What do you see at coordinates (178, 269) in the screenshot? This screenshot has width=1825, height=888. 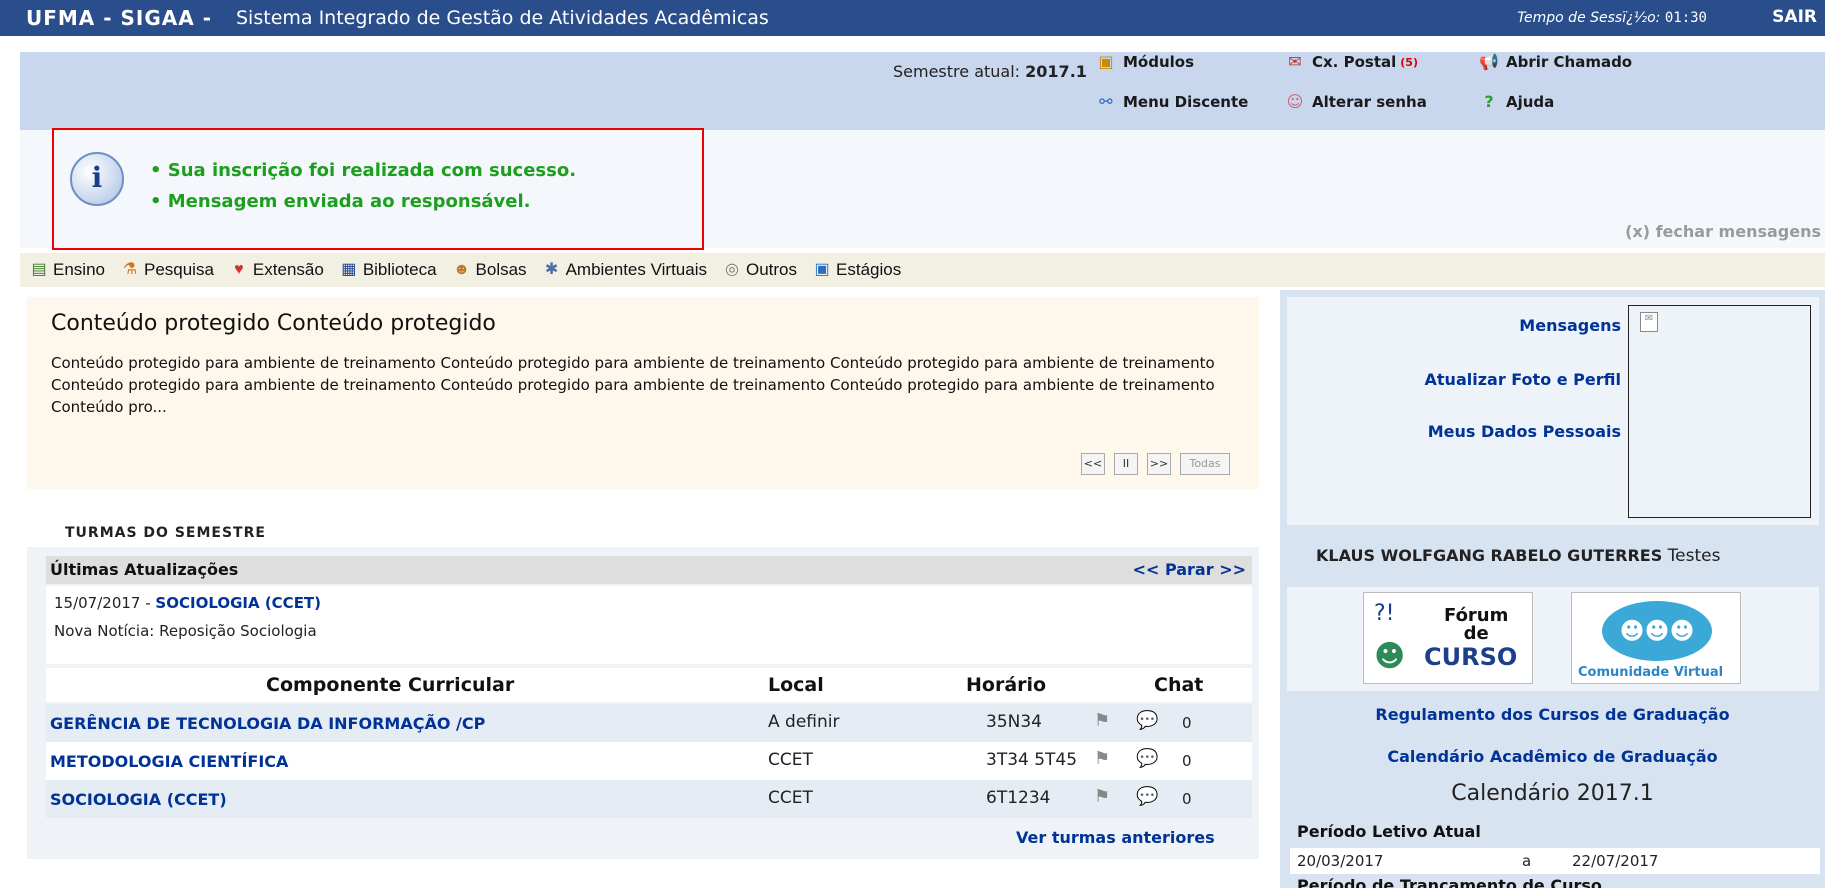 I see `menu-pesquisa-label: Pesquisa` at bounding box center [178, 269].